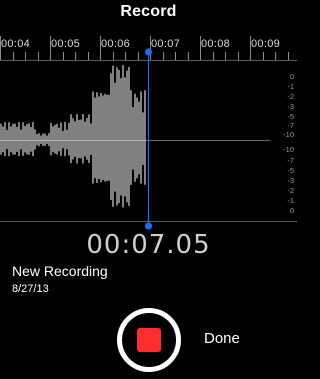 The width and height of the screenshot is (320, 379). I want to click on recording-date: 8/27/13, so click(30, 289).